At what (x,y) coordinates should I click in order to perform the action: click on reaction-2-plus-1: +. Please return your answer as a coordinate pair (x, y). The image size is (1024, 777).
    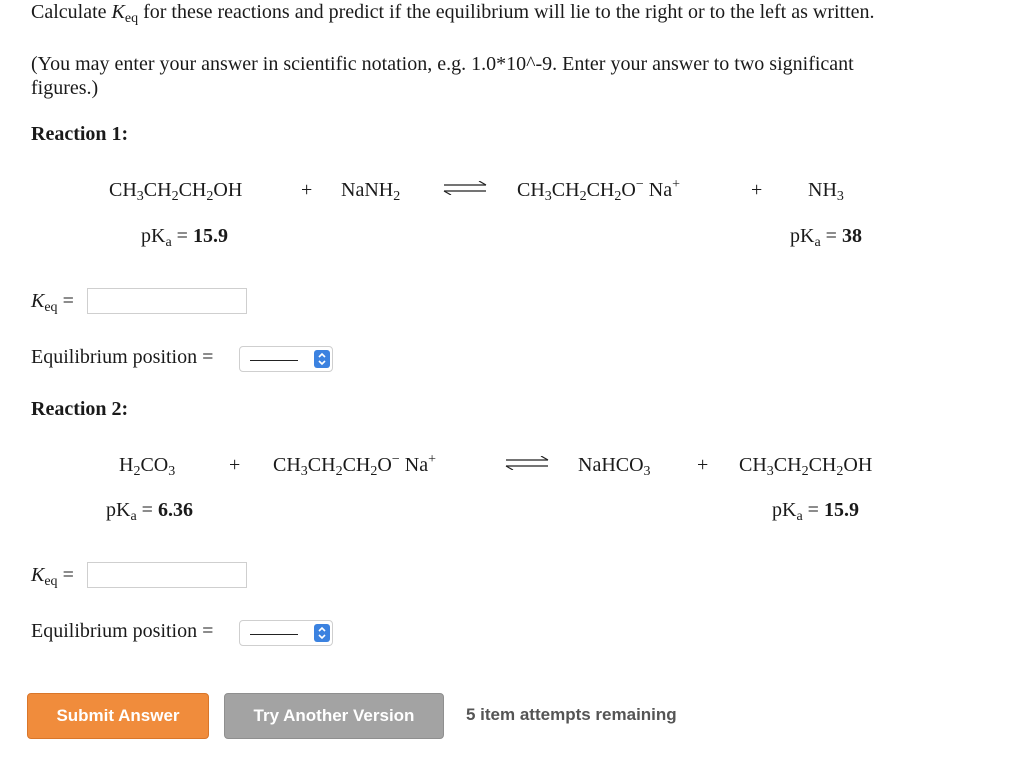
    Looking at the image, I should click on (235, 465).